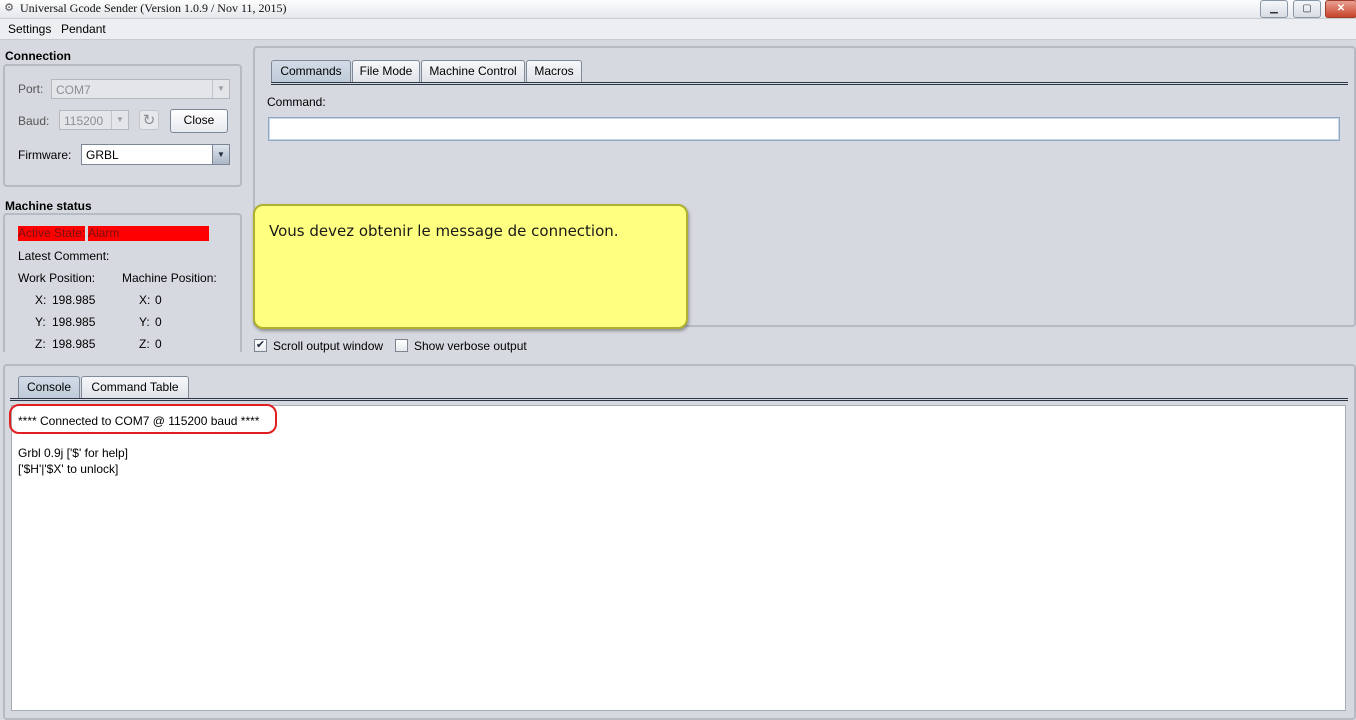  I want to click on latest-comment-label: Latest Comment:, so click(64, 256).